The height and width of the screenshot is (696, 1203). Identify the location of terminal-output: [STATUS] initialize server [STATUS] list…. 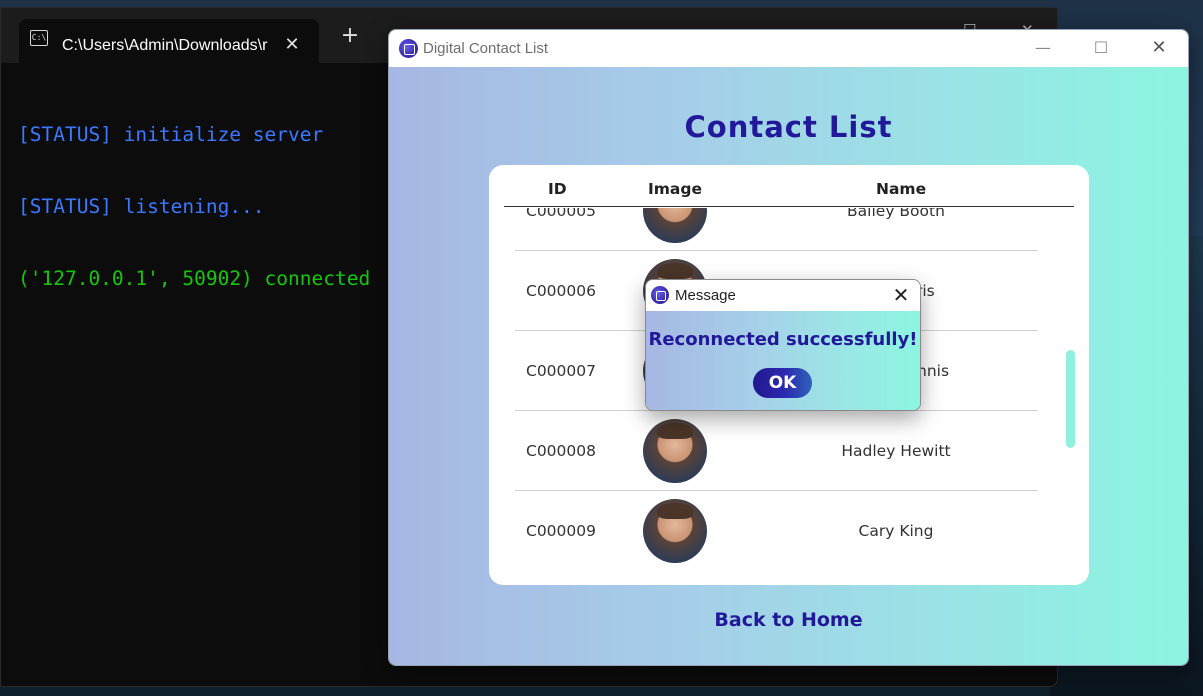
(208, 207).